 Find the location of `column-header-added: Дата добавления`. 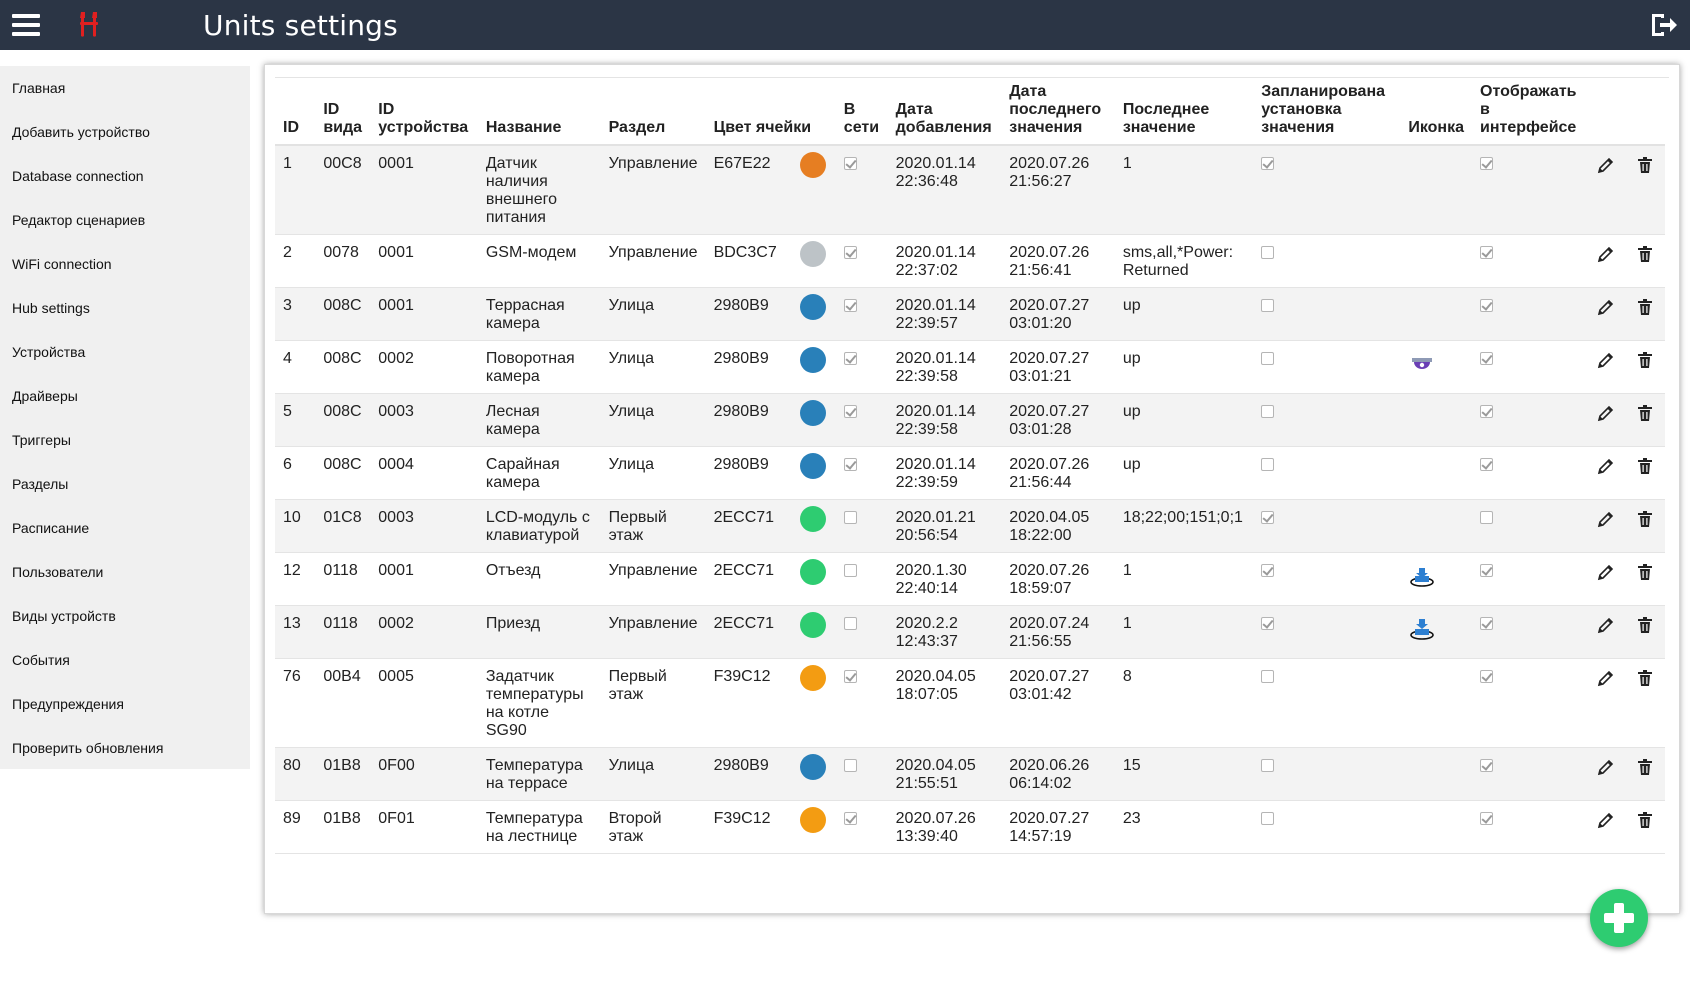

column-header-added: Дата добавления is located at coordinates (944, 112).